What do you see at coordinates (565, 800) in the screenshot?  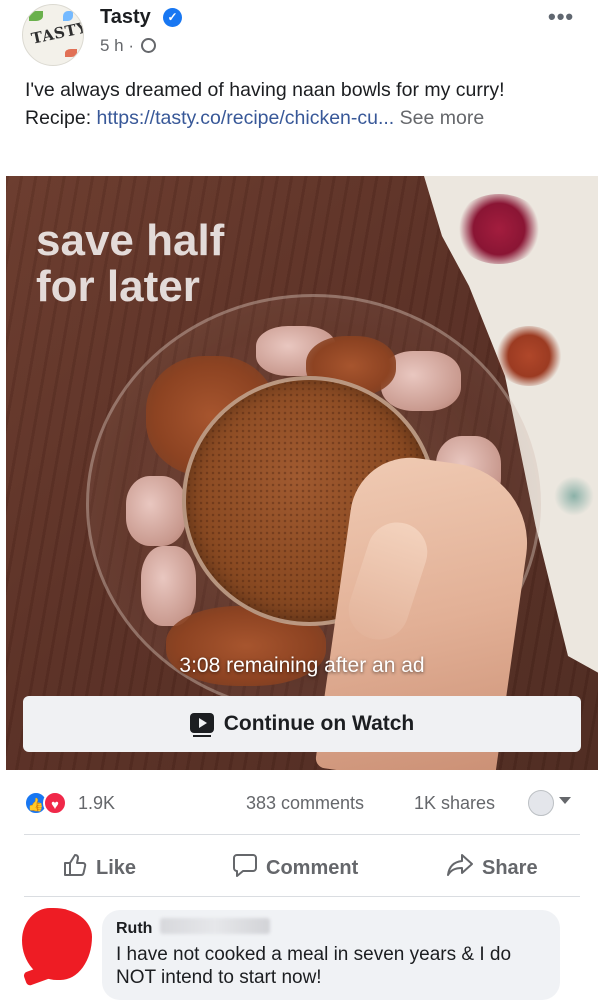 I see `caret-down-icon` at bounding box center [565, 800].